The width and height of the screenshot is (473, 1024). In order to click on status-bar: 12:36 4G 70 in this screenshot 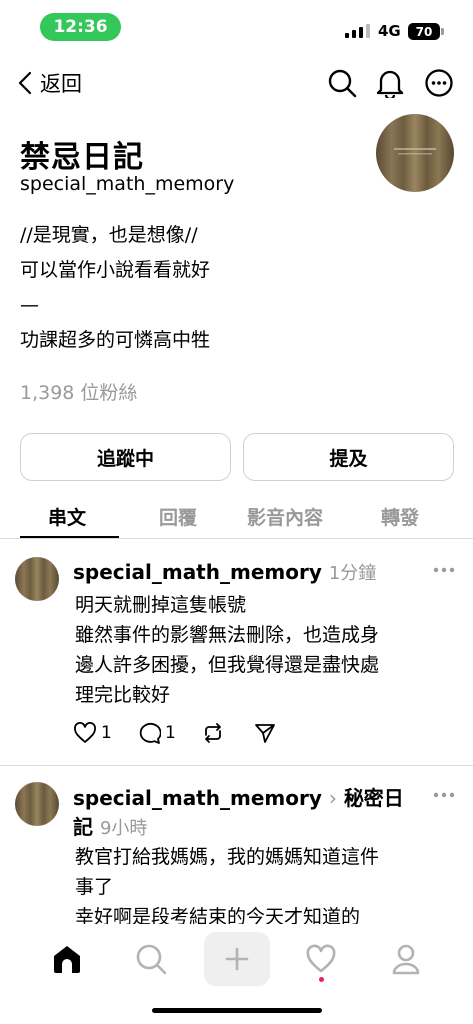, I will do `click(236, 27)`.